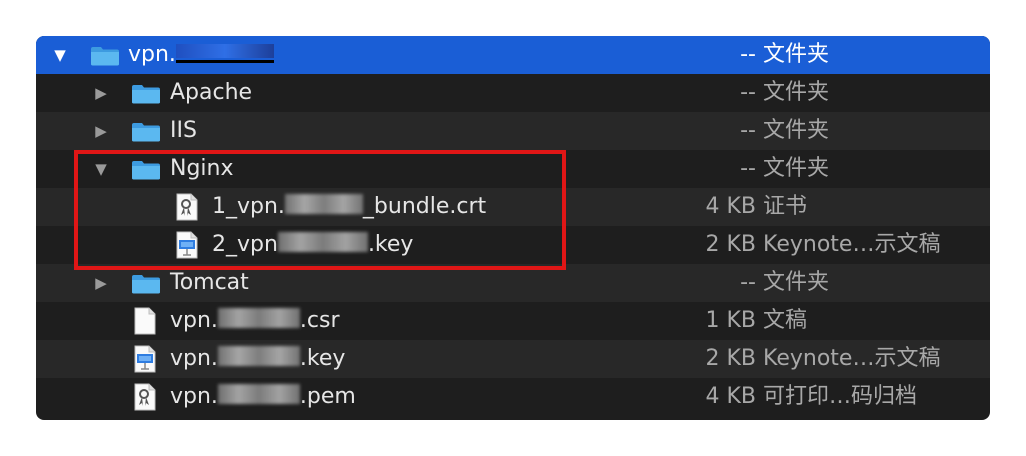 Image resolution: width=1026 pixels, height=456 pixels. Describe the element at coordinates (225, 61) in the screenshot. I see `redaction-bar` at that location.